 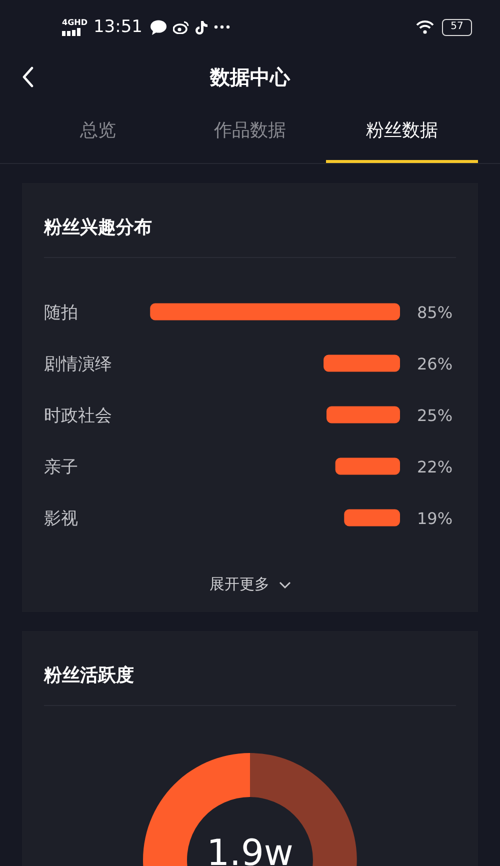 What do you see at coordinates (98, 228) in the screenshot?
I see `card-title: 粉丝兴趣分布` at bounding box center [98, 228].